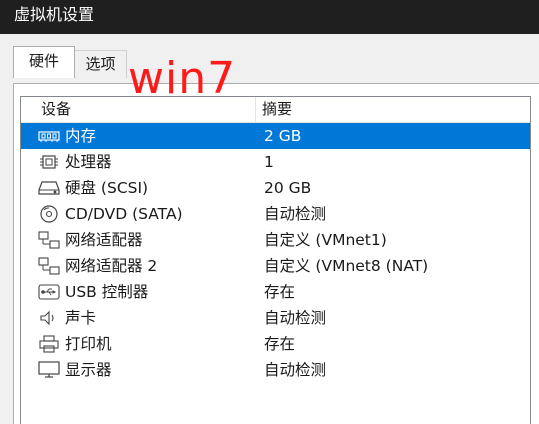  I want to click on cd-dvd-icon, so click(49, 214).